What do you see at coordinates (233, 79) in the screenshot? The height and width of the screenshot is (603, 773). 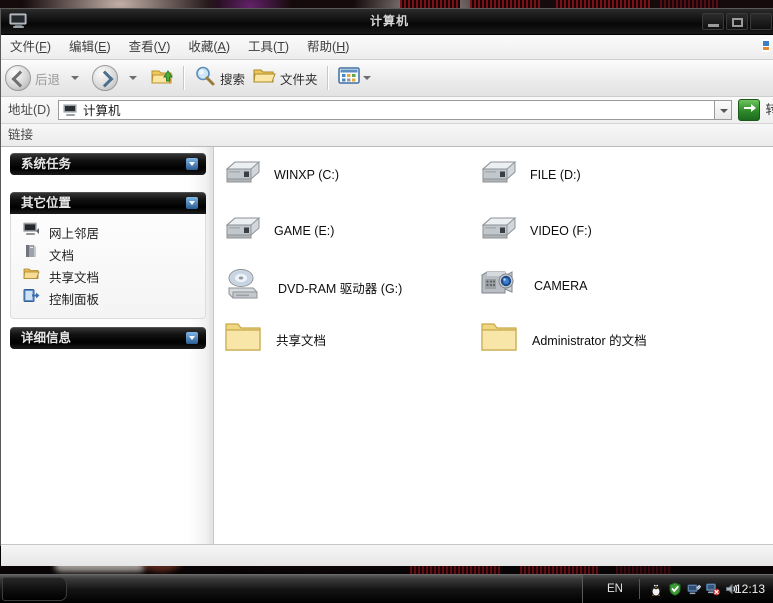 I see `search-label: 搜索` at bounding box center [233, 79].